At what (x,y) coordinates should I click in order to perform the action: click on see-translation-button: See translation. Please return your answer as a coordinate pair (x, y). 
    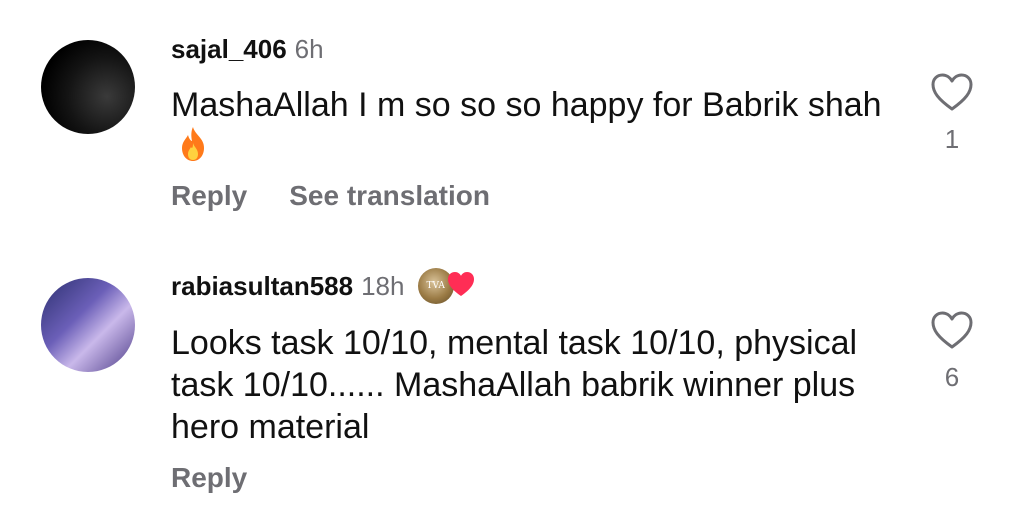
    Looking at the image, I should click on (389, 195).